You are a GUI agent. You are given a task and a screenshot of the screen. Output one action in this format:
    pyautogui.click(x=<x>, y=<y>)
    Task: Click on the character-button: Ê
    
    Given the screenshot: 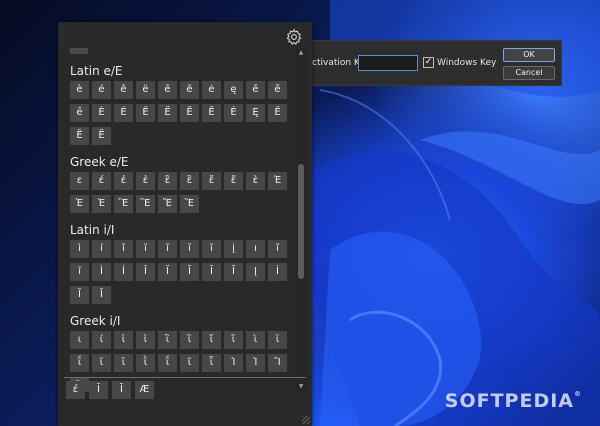 What is the action you would take?
    pyautogui.click(x=145, y=113)
    